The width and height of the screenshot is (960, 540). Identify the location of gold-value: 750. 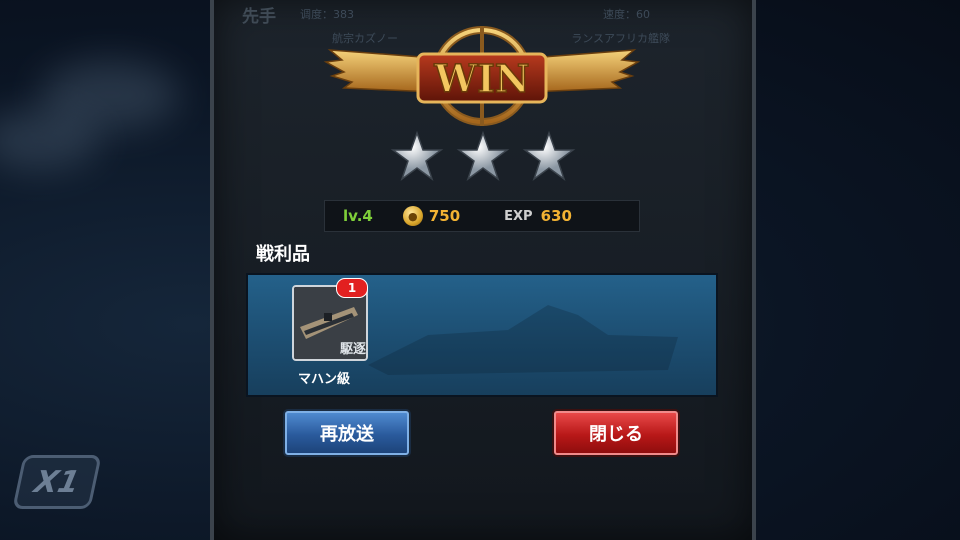
(444, 216).